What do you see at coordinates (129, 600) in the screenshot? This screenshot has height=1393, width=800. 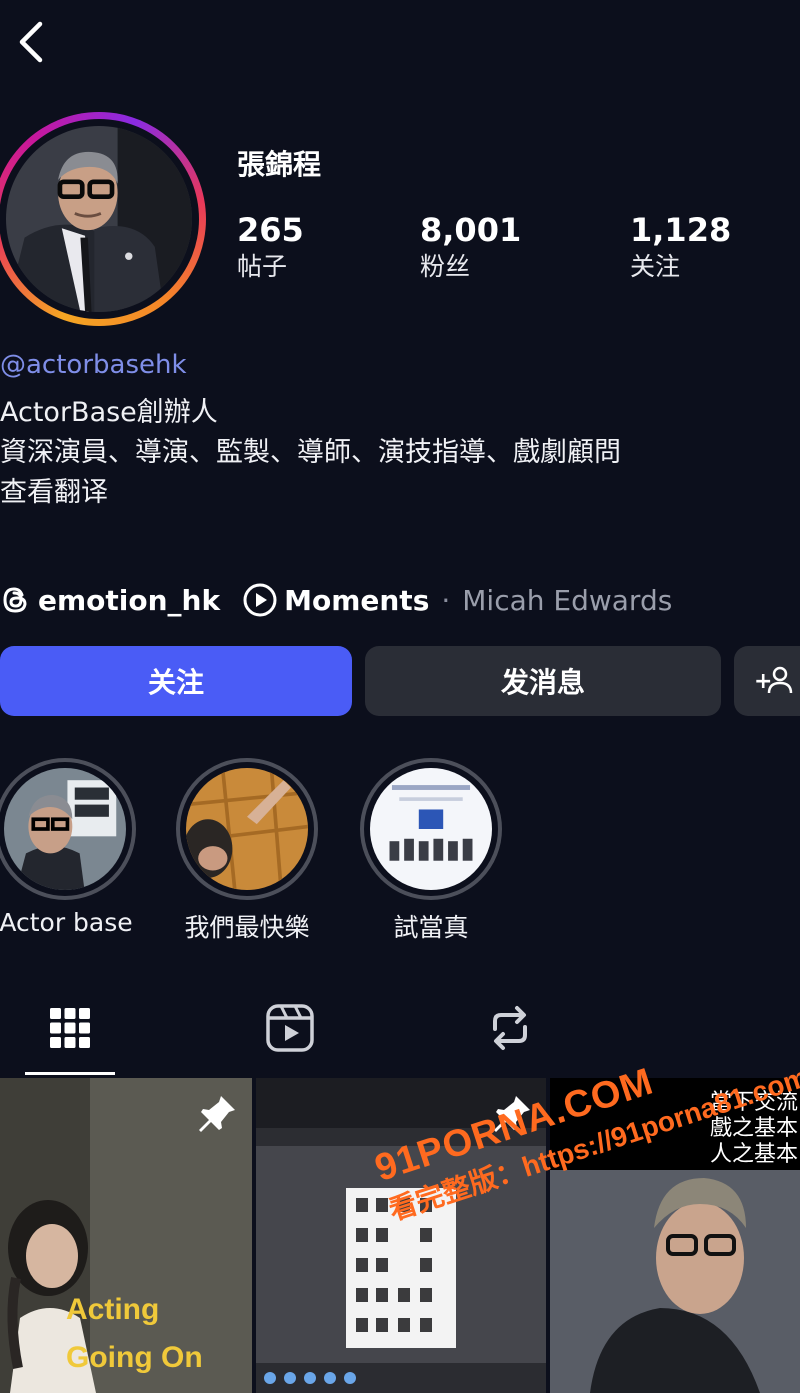 I see `threads-handle-link: emotion_hk` at bounding box center [129, 600].